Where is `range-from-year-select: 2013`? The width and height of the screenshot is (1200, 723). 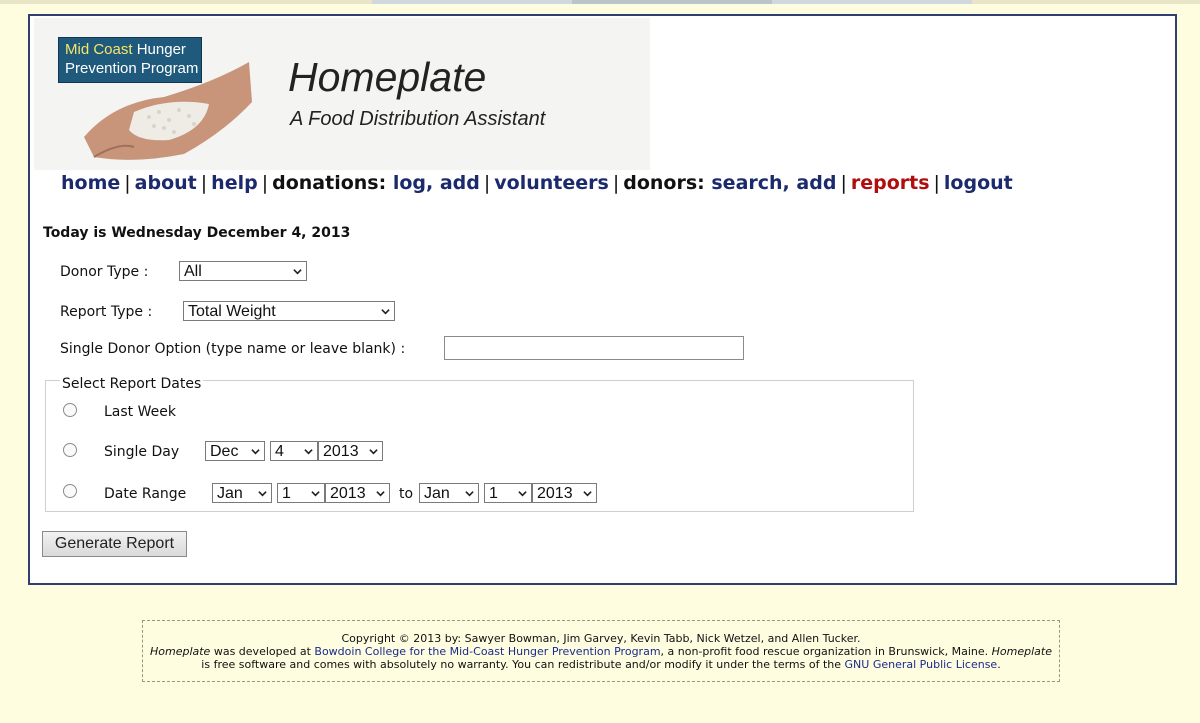
range-from-year-select: 2013 is located at coordinates (357, 493).